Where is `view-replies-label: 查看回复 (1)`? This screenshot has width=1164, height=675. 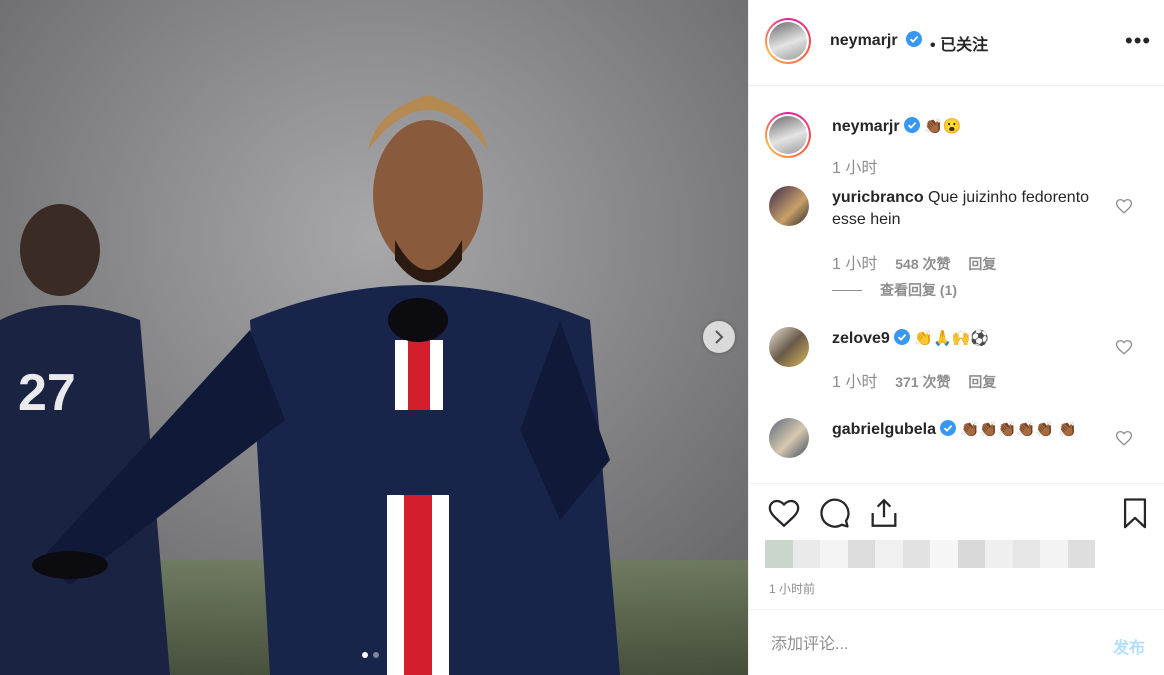
view-replies-label: 查看回复 (1) is located at coordinates (918, 290).